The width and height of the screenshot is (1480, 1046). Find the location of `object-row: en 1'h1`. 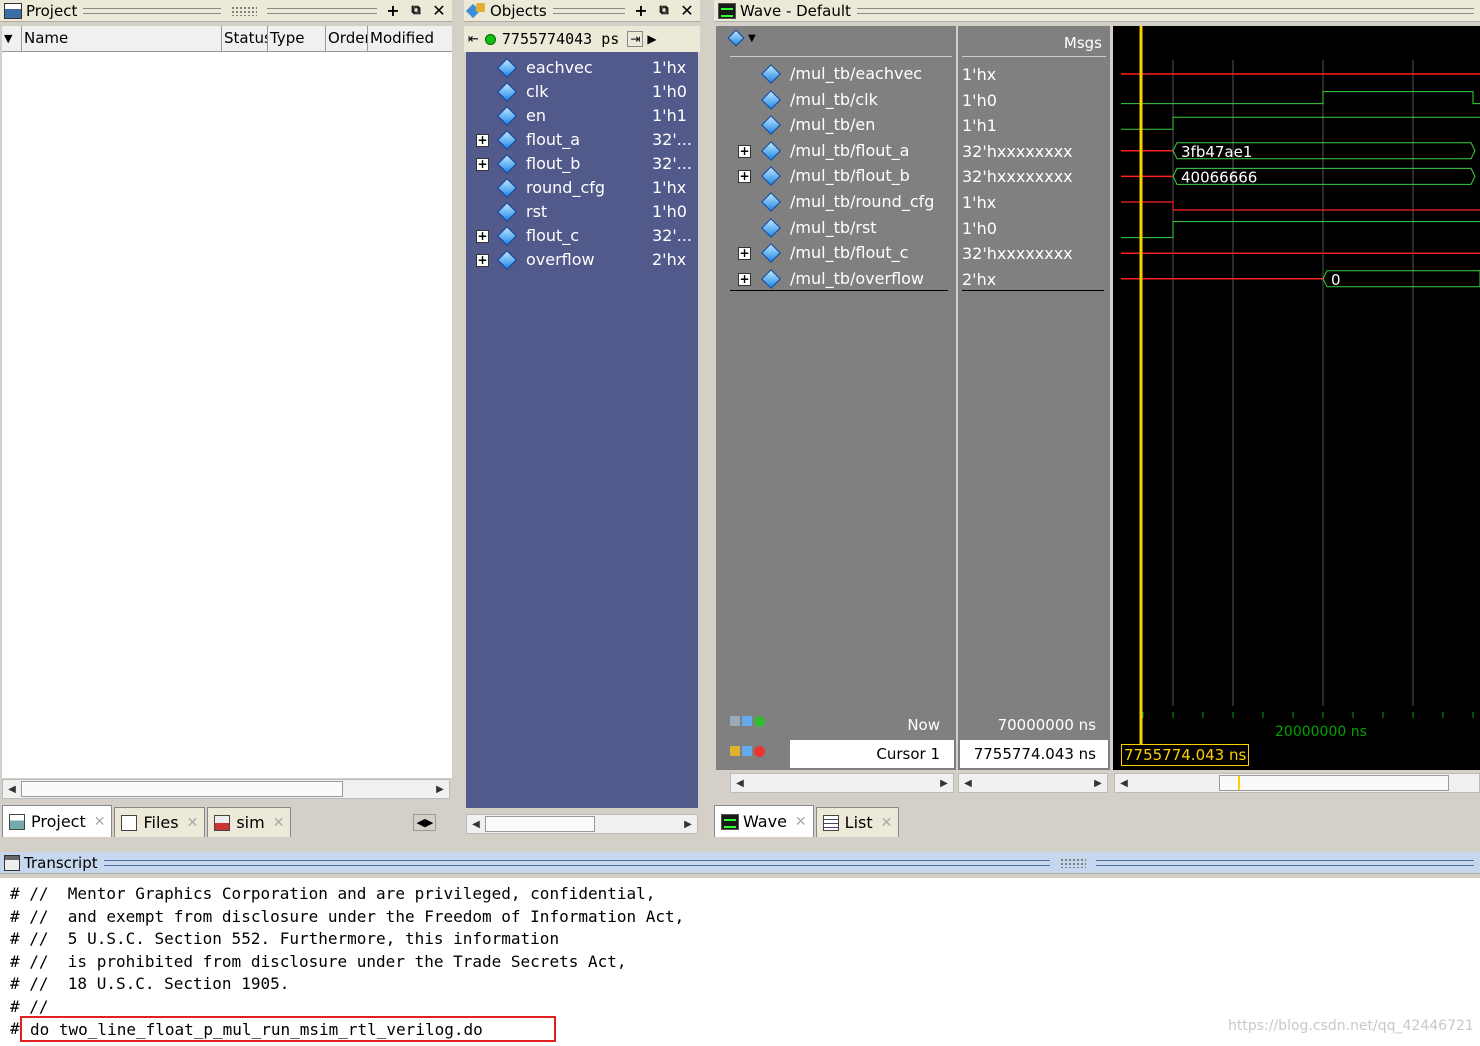

object-row: en 1'h1 is located at coordinates (582, 116).